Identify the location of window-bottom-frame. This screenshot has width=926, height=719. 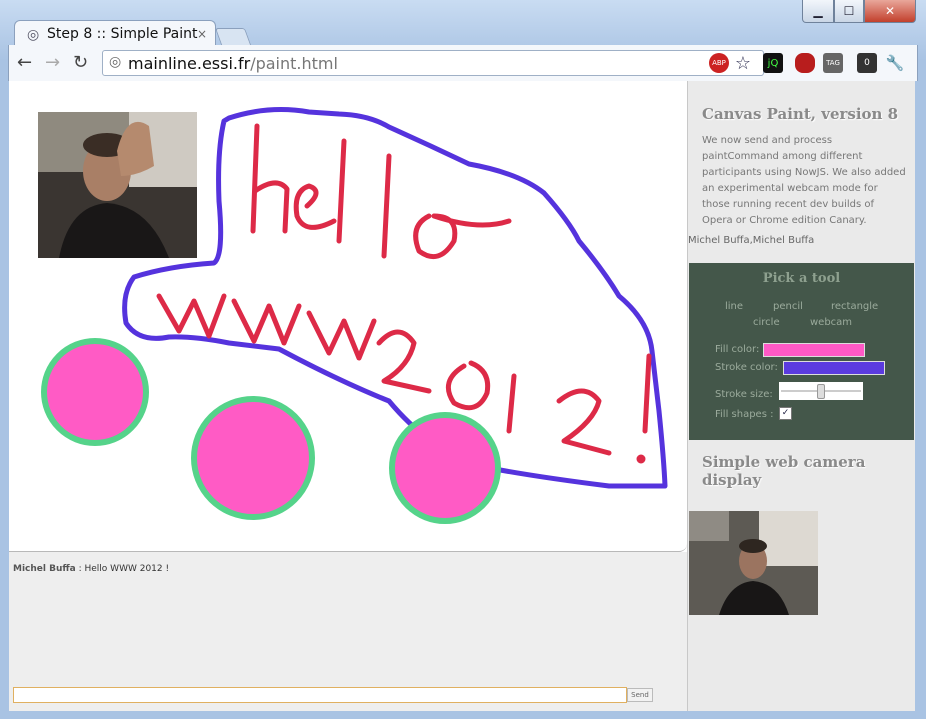
(463, 715).